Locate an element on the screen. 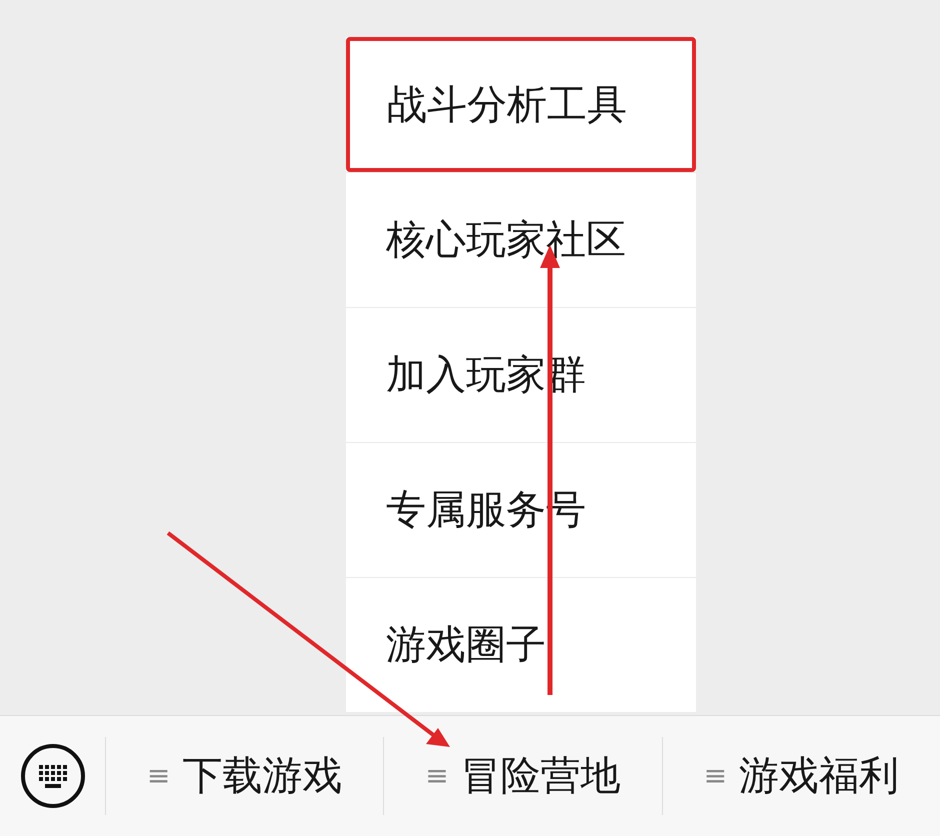 The width and height of the screenshot is (940, 836). menu-item: 游戏圈子 is located at coordinates (521, 644).